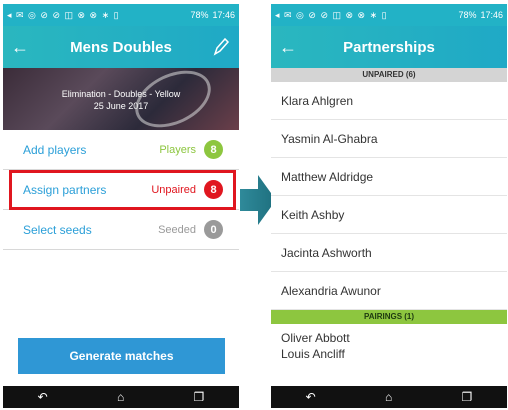 This screenshot has height=410, width=508. I want to click on player-row: Klara Ahlgren, so click(389, 101).